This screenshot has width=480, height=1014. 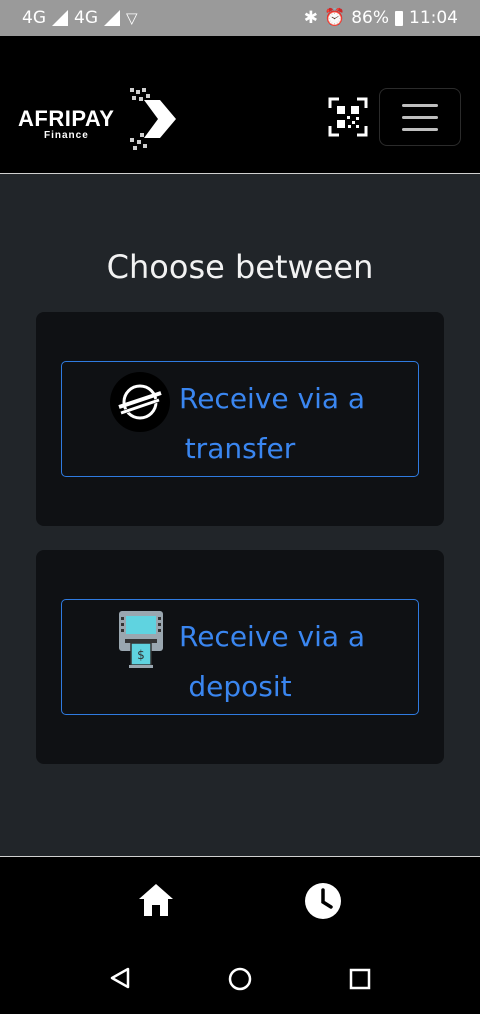 What do you see at coordinates (156, 900) in the screenshot?
I see `home-icon` at bounding box center [156, 900].